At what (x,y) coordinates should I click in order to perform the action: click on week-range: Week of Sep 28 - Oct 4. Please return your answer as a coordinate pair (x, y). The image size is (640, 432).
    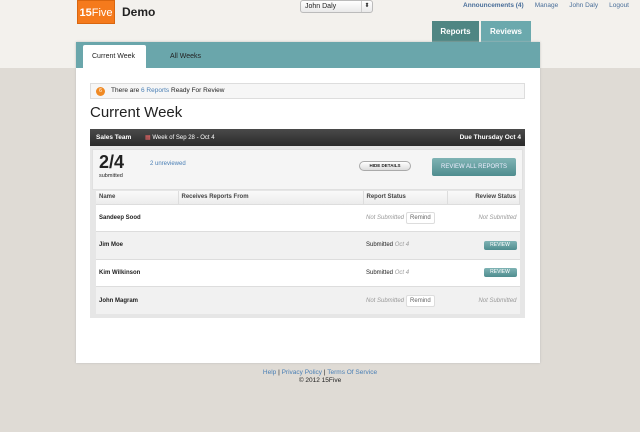
    Looking at the image, I should click on (183, 138).